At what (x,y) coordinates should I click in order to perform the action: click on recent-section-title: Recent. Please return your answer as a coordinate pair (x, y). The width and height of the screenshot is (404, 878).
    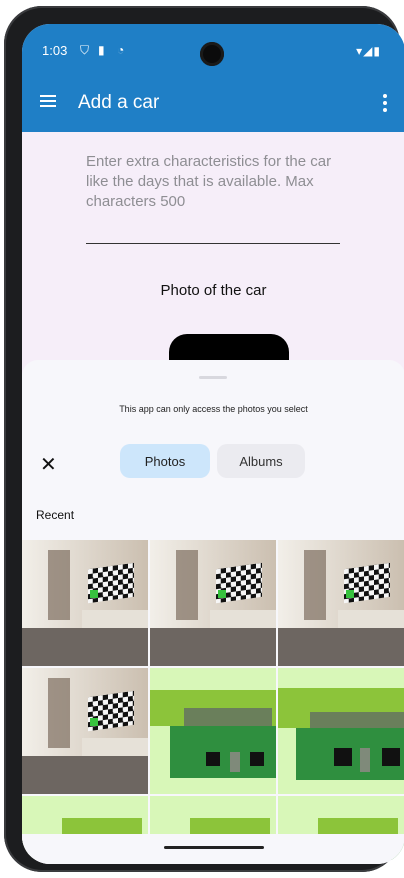
    Looking at the image, I should click on (55, 515).